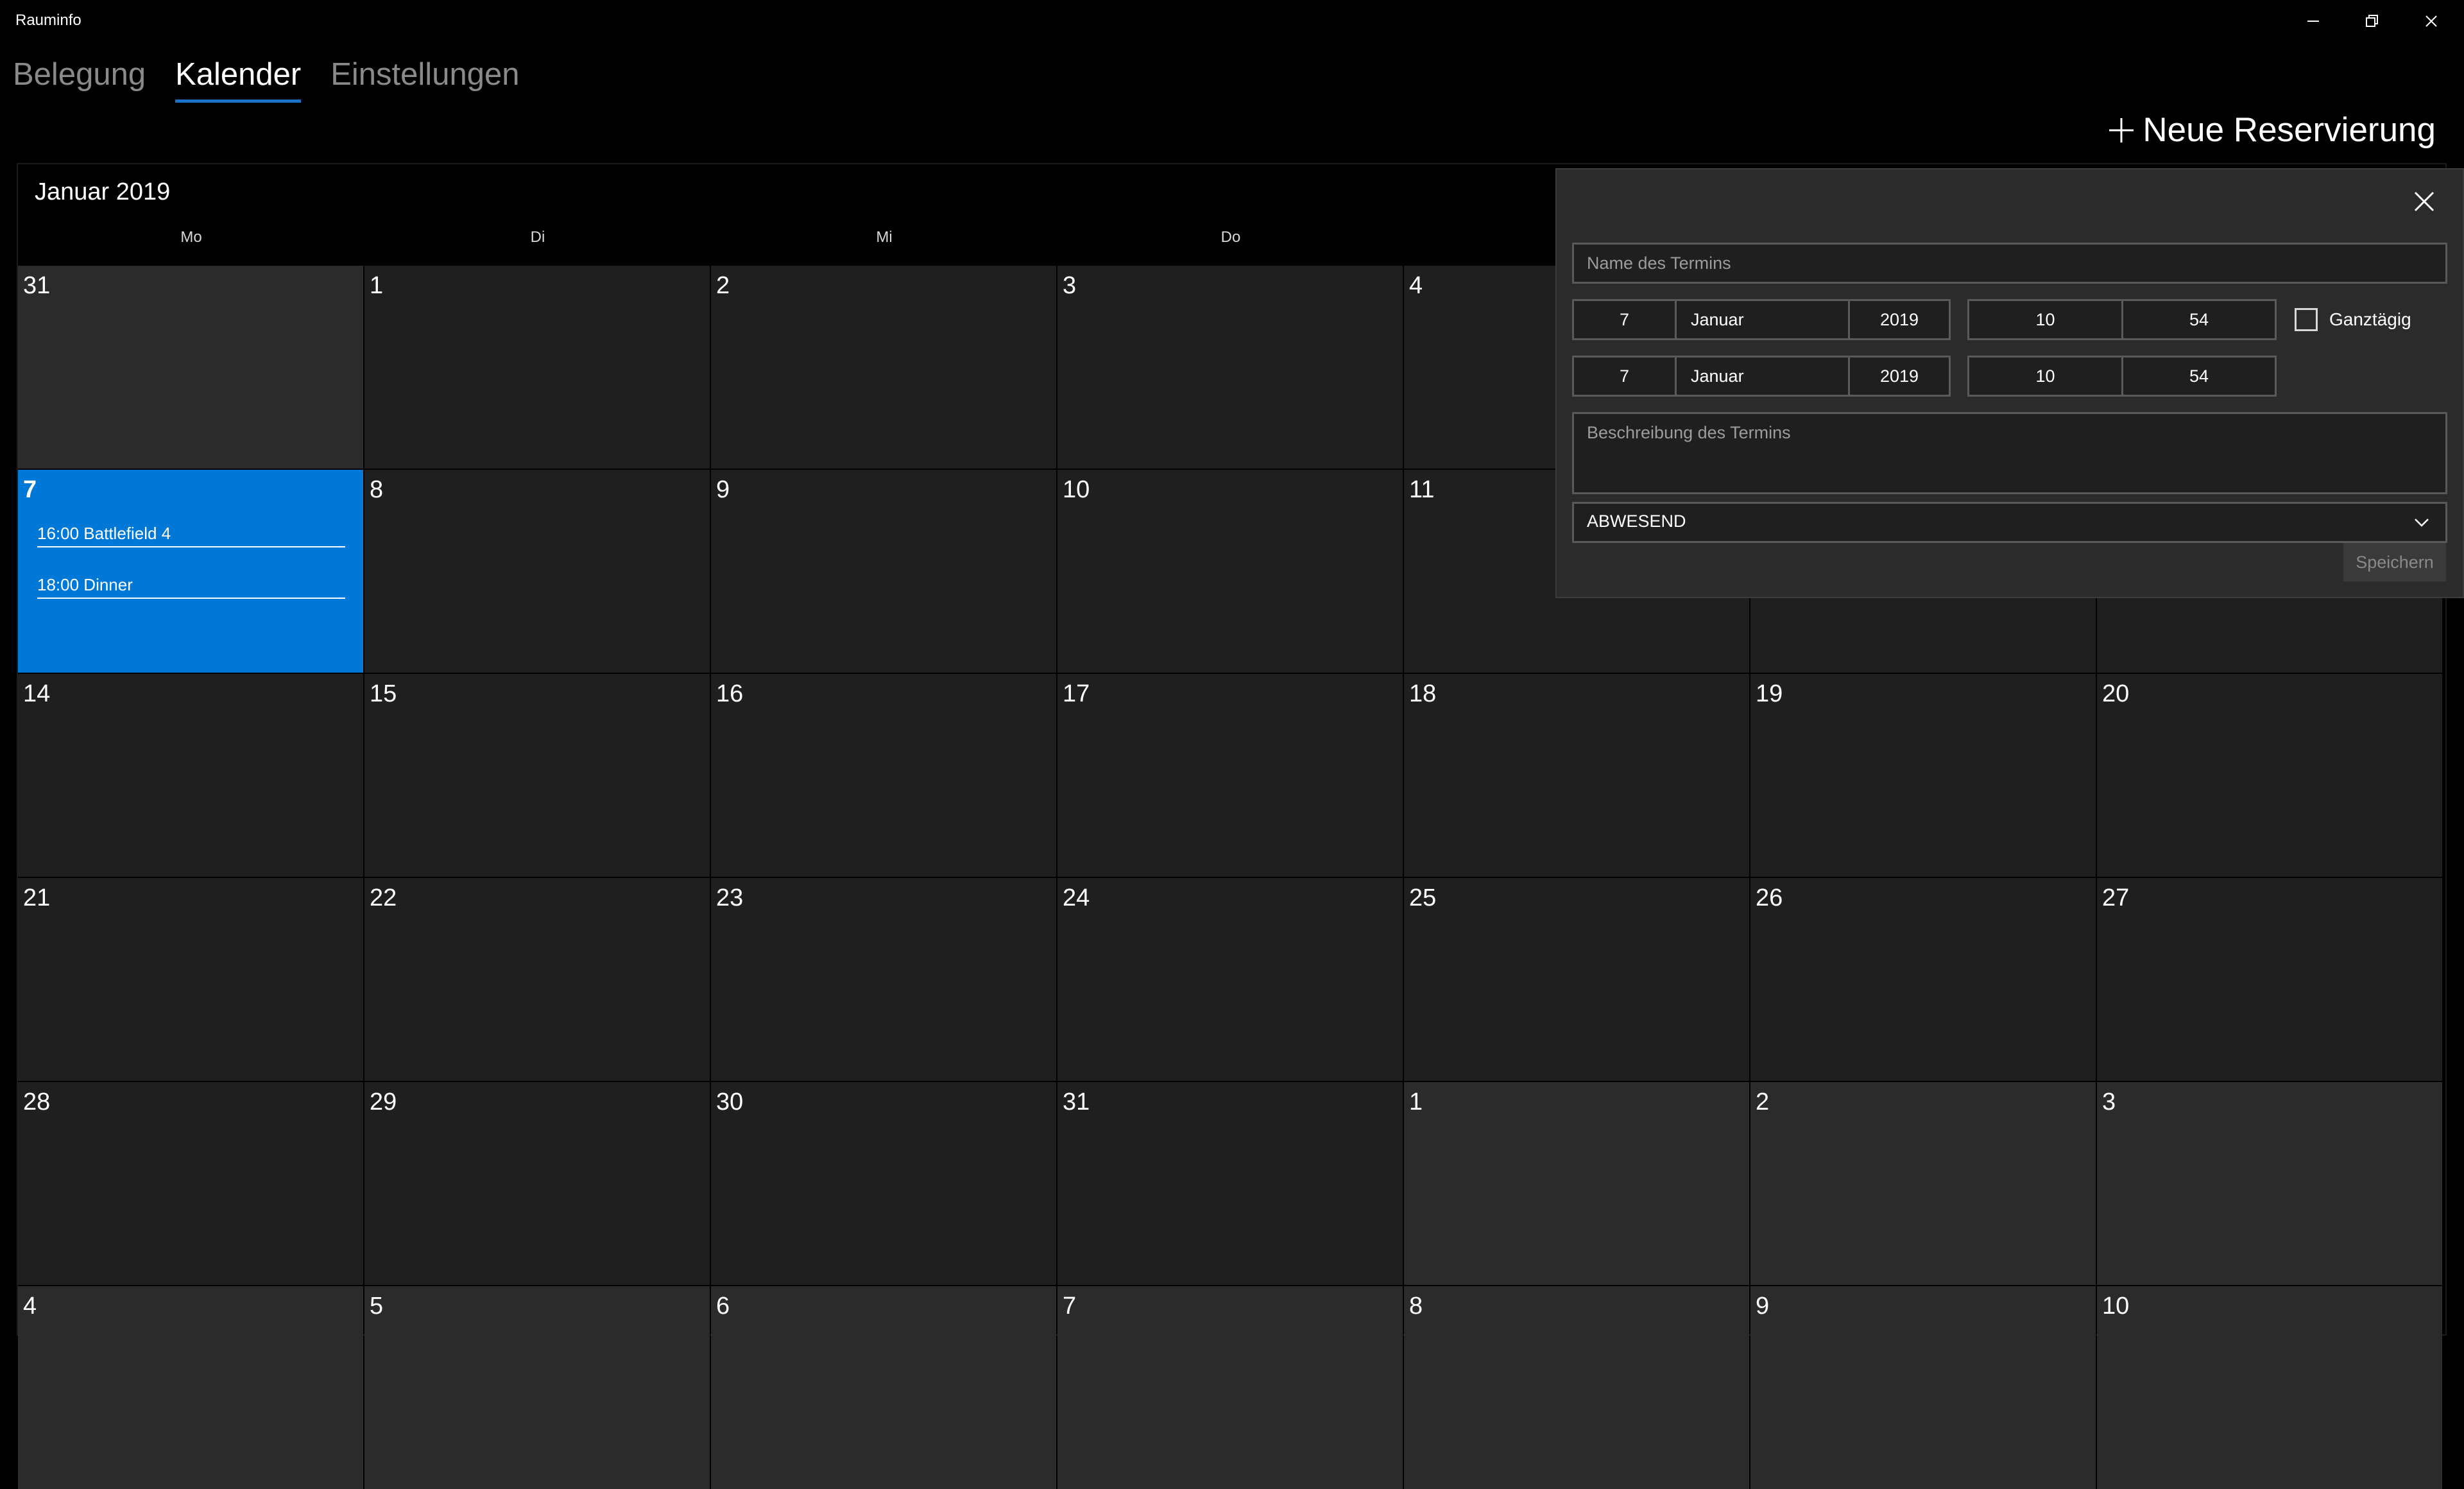 This screenshot has width=2464, height=1489. What do you see at coordinates (723, 1306) in the screenshot?
I see `day-number: 6` at bounding box center [723, 1306].